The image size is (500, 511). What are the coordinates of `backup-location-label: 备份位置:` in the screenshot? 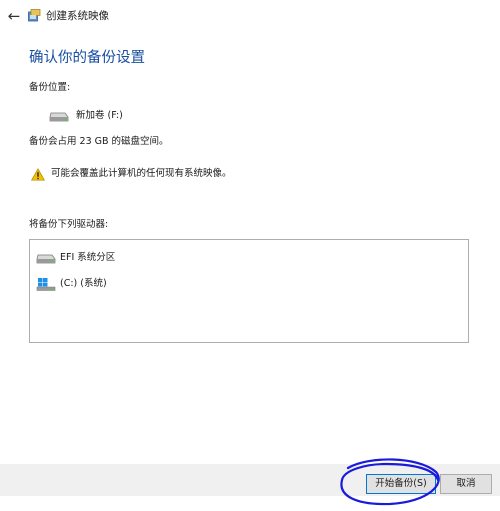 It's located at (50, 87).